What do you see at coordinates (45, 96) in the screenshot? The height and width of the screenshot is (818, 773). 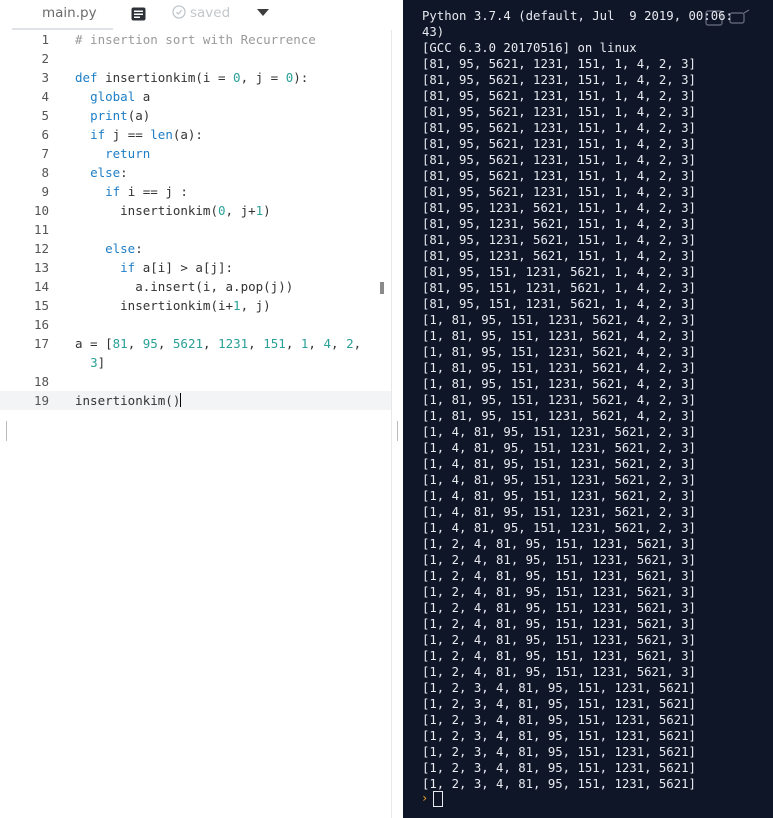 I see `line-number: 4` at bounding box center [45, 96].